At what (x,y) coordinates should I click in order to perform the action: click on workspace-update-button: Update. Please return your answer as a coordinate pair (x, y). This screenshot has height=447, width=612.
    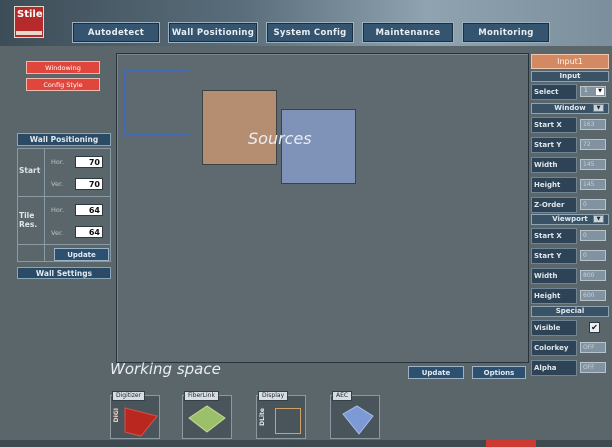
    Looking at the image, I should click on (436, 372).